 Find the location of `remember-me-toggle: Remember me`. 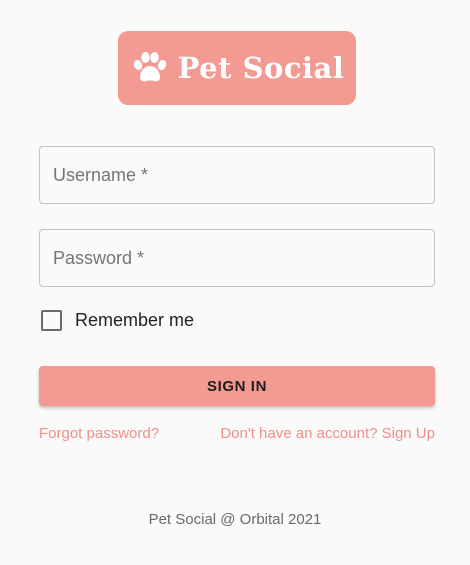

remember-me-toggle: Remember me is located at coordinates (116, 320).